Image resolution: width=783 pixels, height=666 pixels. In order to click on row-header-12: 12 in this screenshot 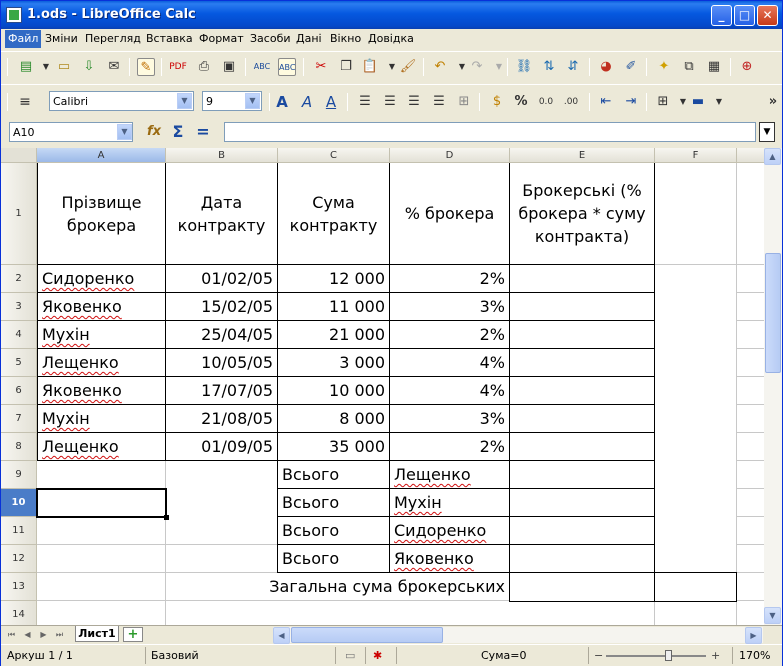, I will do `click(19, 559)`.